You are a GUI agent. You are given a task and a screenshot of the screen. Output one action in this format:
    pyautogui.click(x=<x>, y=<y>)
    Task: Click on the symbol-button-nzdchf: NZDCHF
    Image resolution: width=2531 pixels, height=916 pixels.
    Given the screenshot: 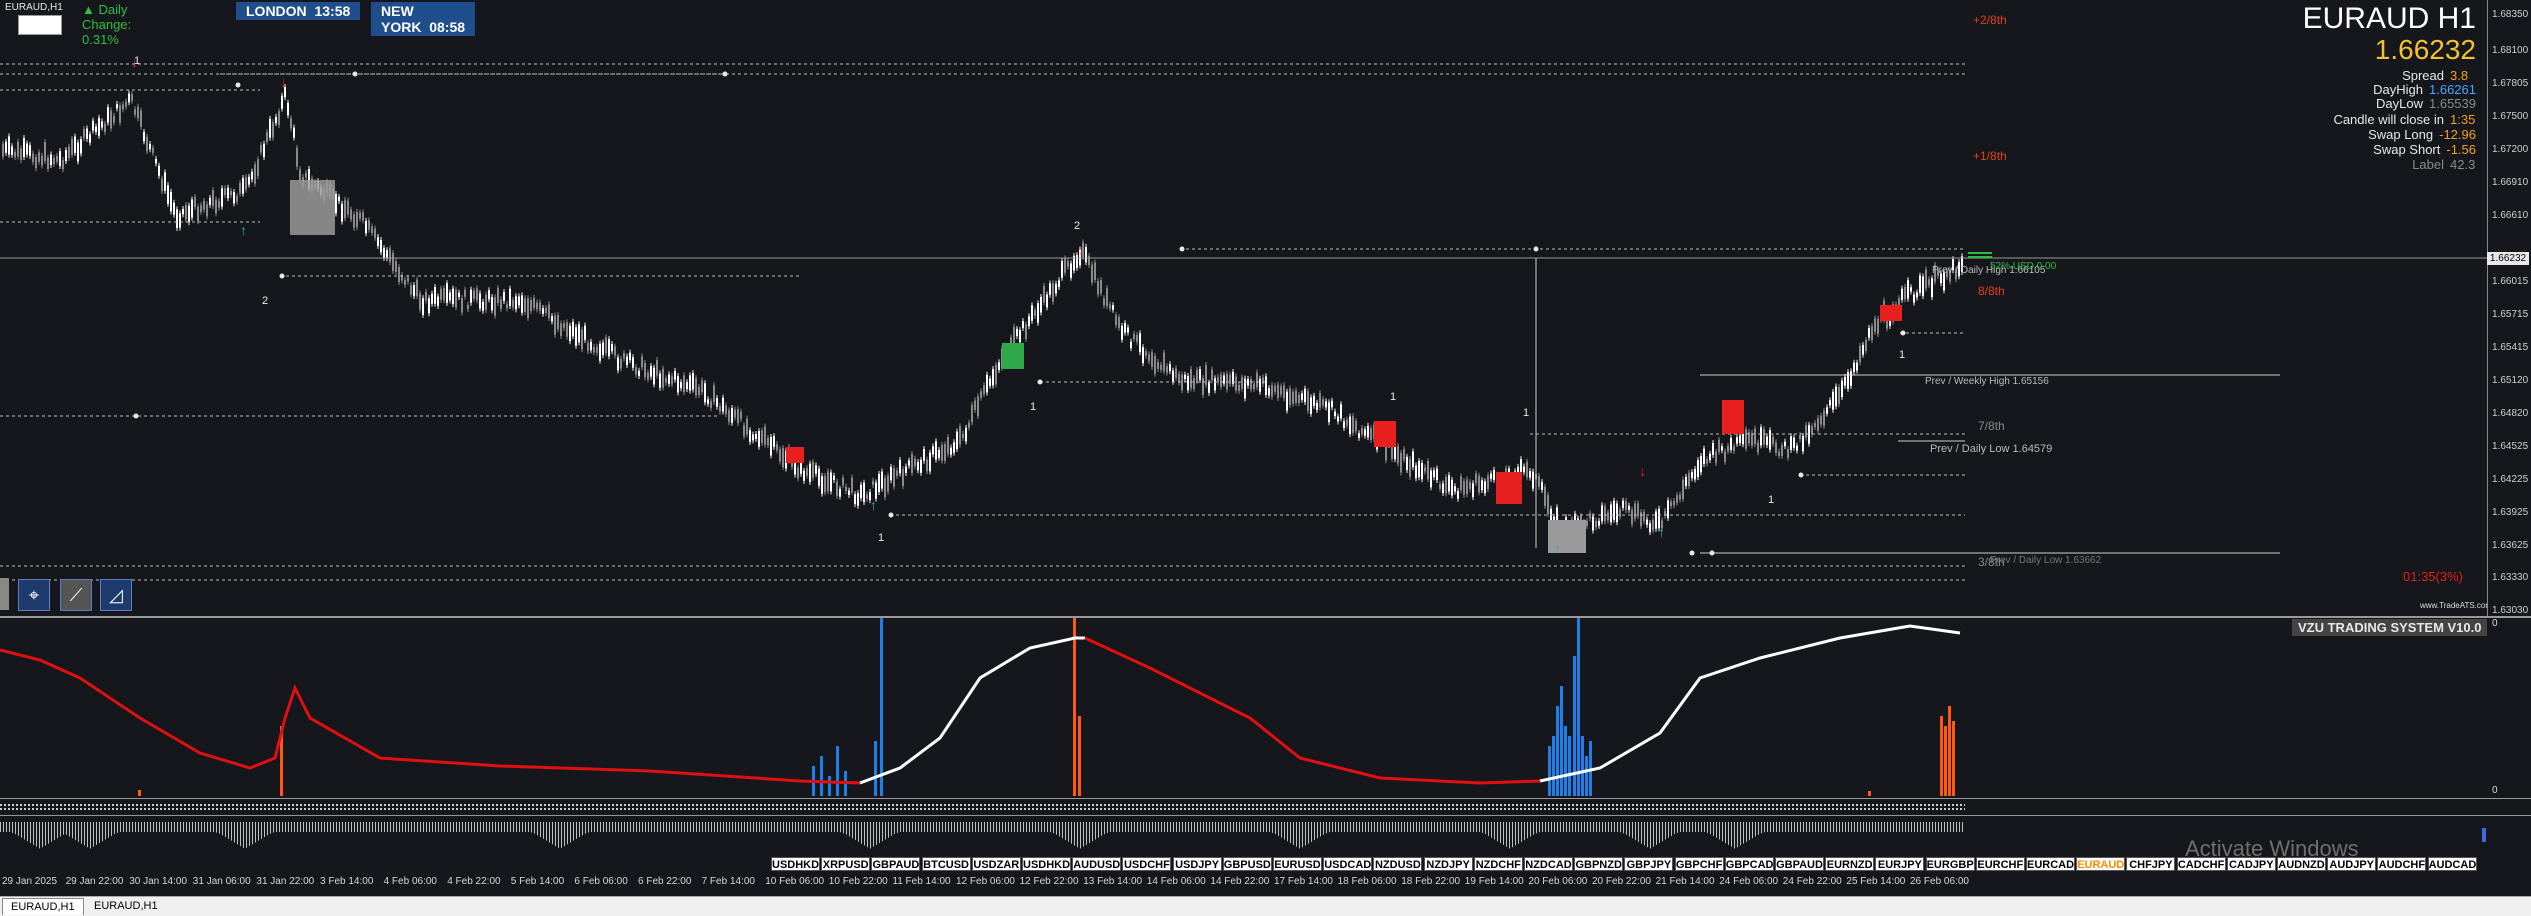 What is the action you would take?
    pyautogui.click(x=1498, y=864)
    